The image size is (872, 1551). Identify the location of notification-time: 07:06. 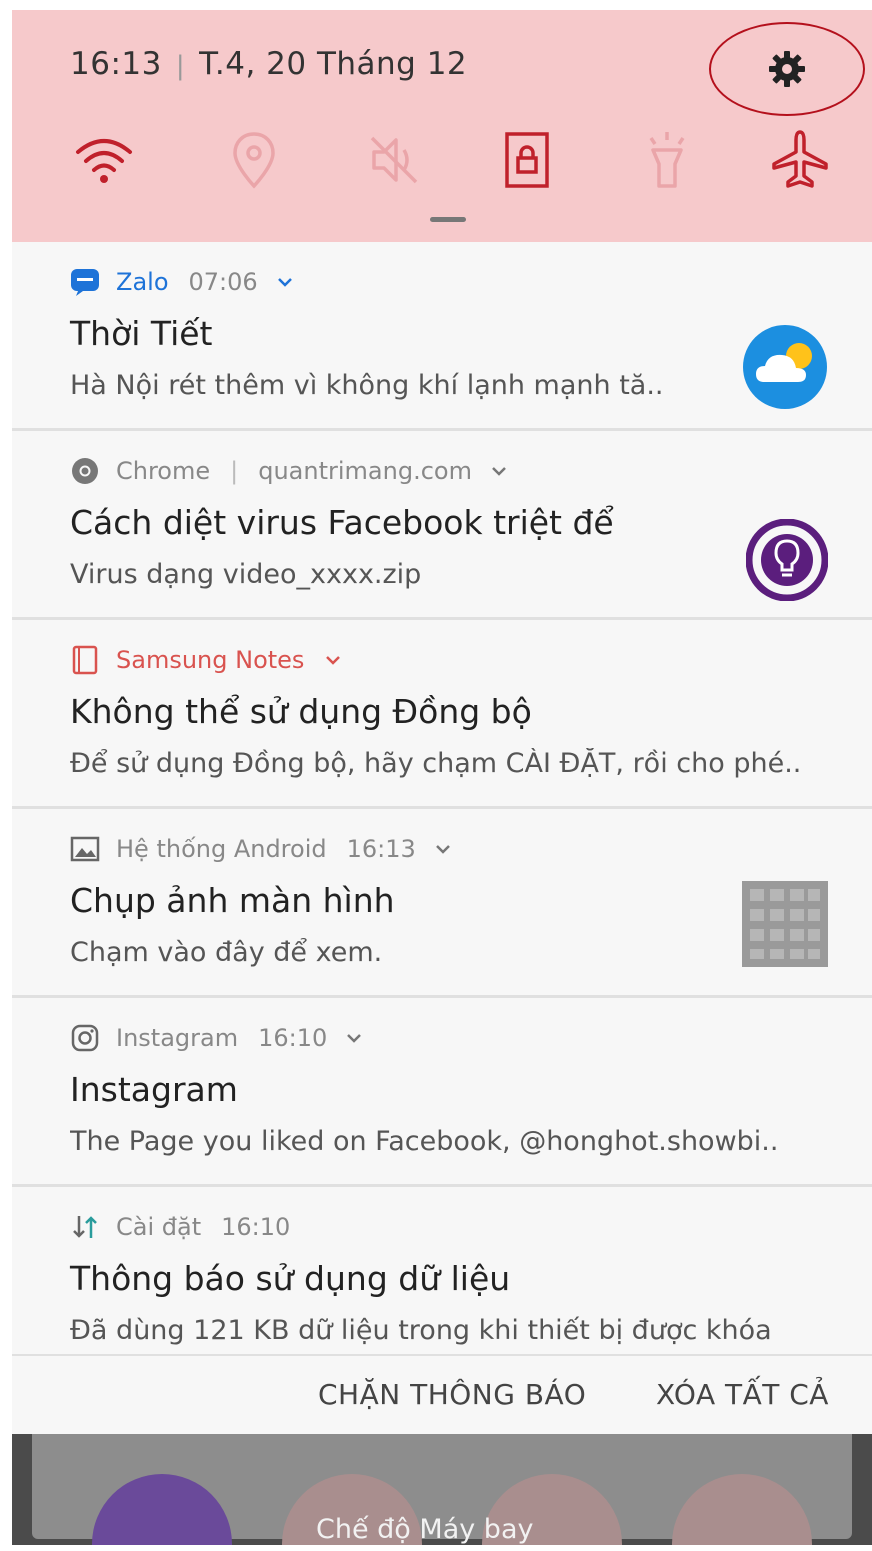
(223, 282).